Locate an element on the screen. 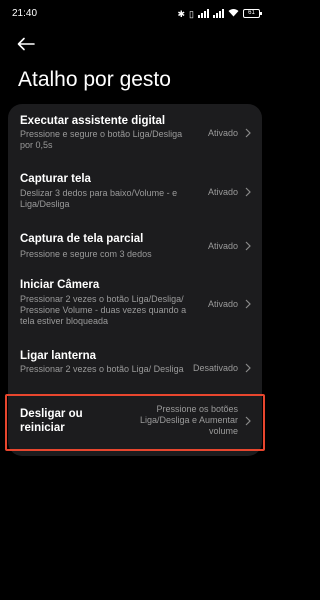 The width and height of the screenshot is (320, 600). signal-2-icon is located at coordinates (218, 13).